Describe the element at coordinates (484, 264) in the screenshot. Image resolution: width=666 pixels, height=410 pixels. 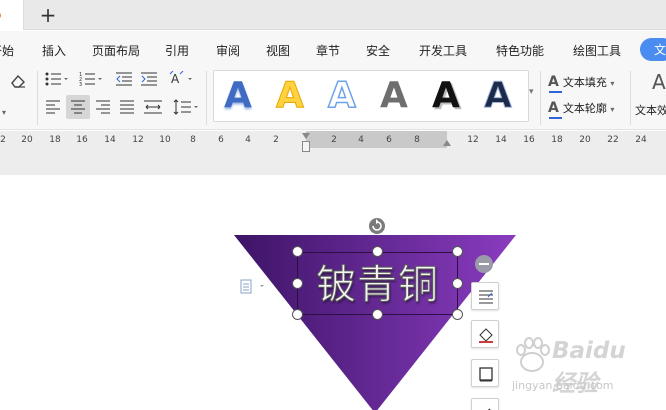
I see `collapse-toolbar-icon` at that location.